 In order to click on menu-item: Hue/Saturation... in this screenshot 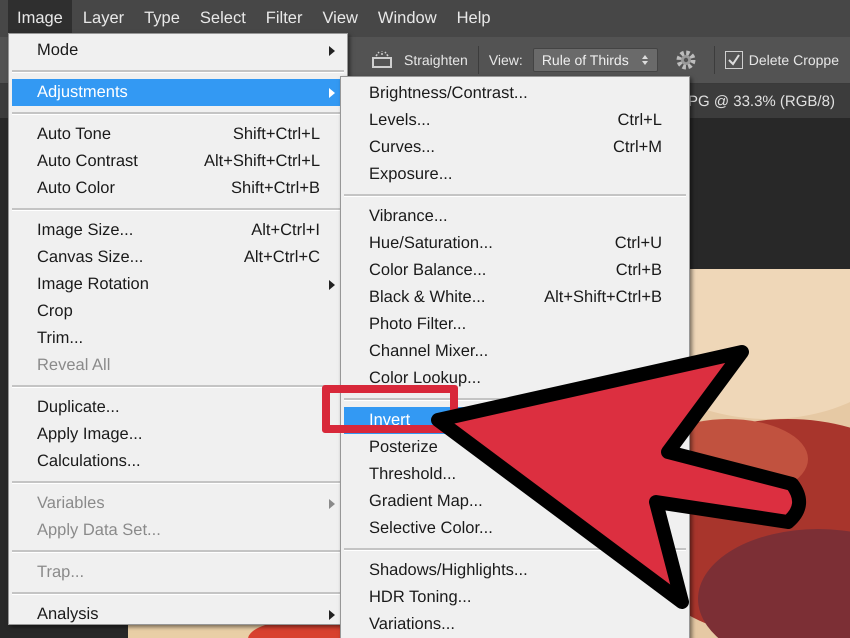, I will do `click(431, 243)`.